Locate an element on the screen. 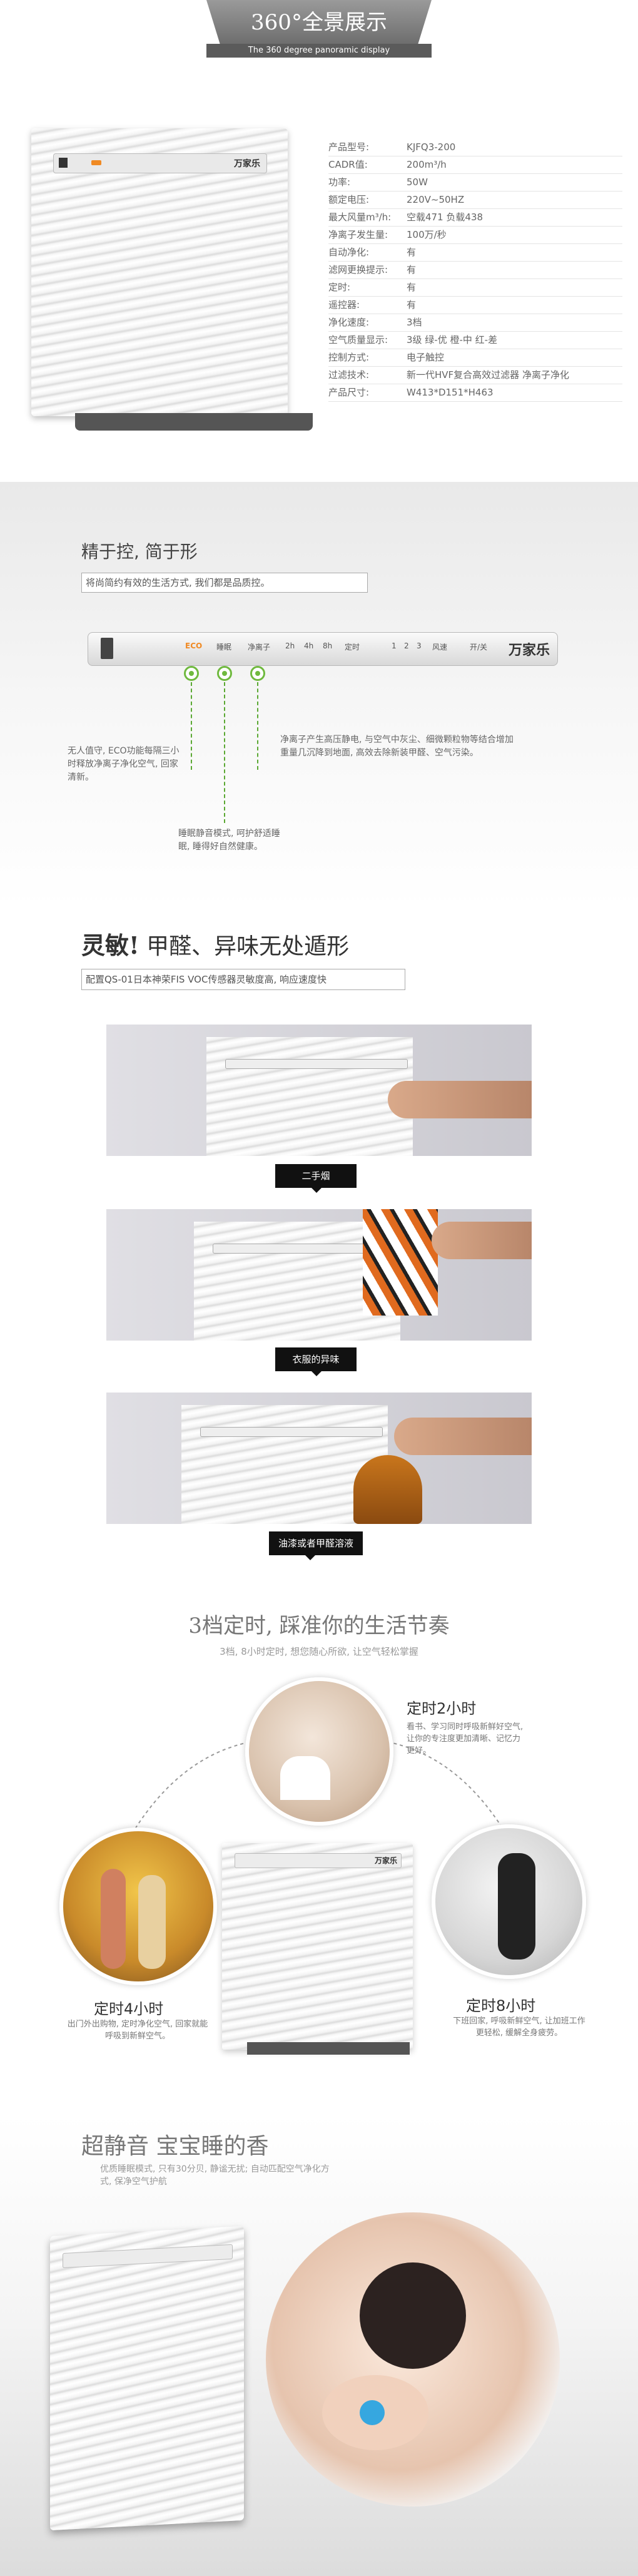 The height and width of the screenshot is (2576, 638). timer-button: 定时 is located at coordinates (352, 646).